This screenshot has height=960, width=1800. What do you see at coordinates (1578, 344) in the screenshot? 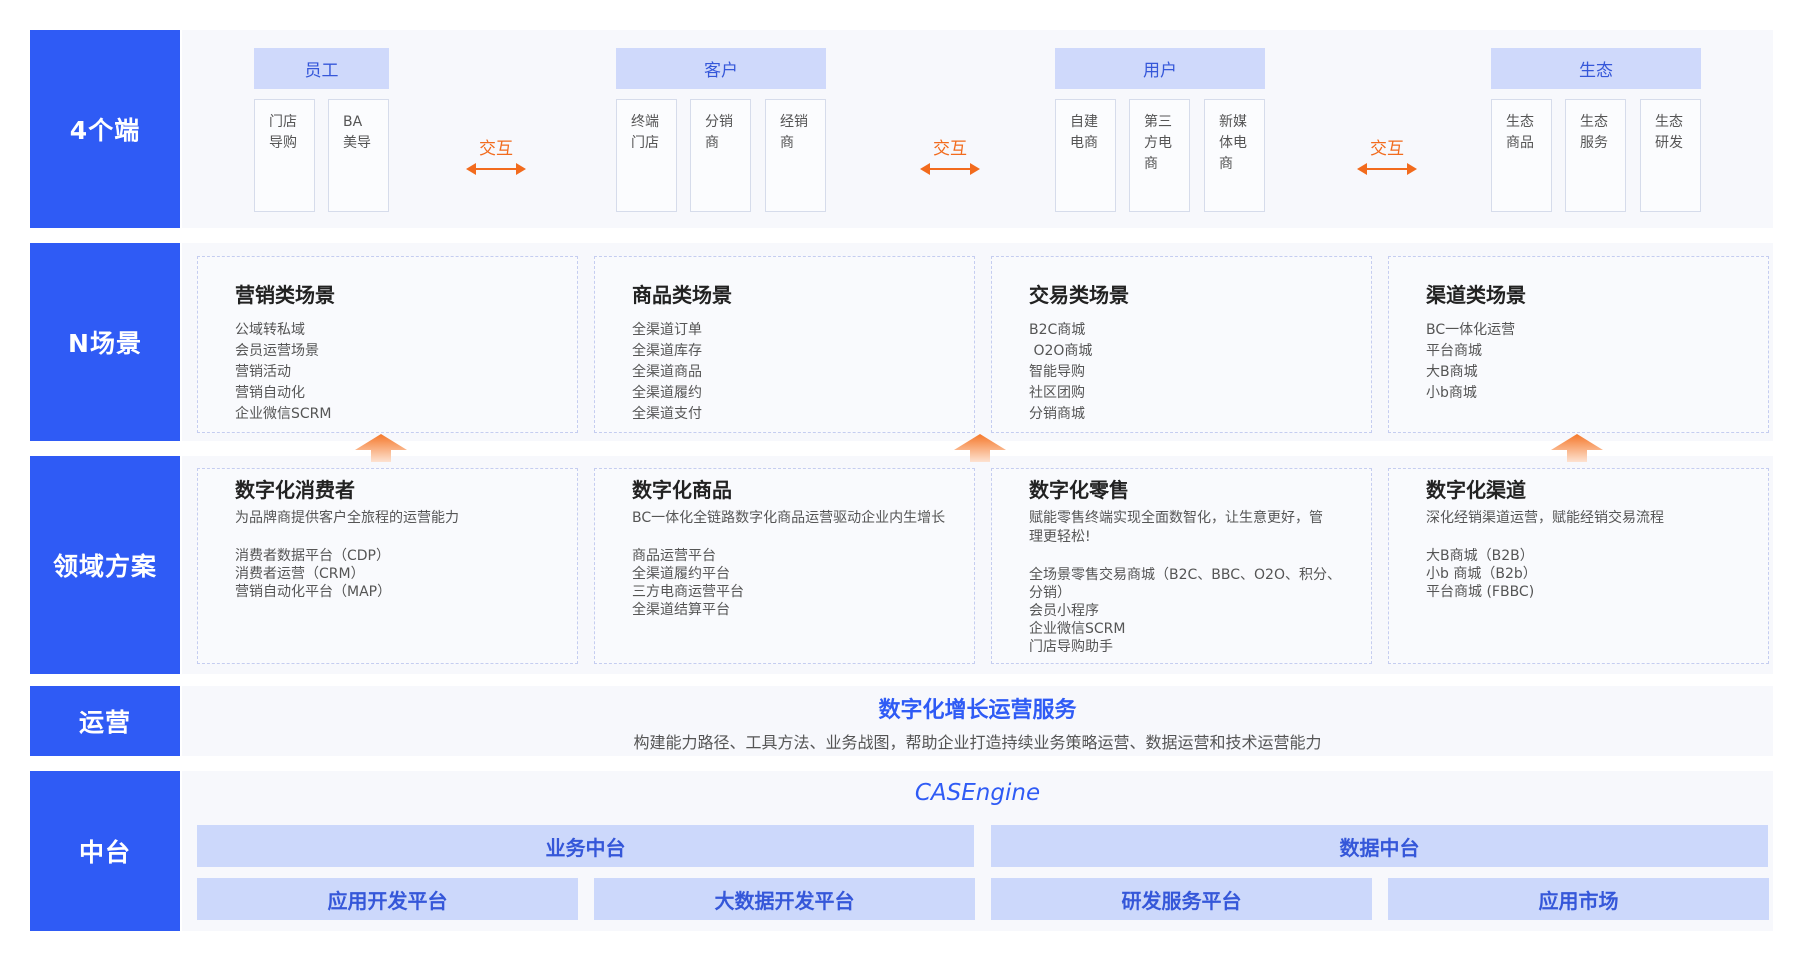
I see `scenario-card-channel: 渠道类场景 BC一体化运营 平台商城 大B商城 小b商城` at bounding box center [1578, 344].